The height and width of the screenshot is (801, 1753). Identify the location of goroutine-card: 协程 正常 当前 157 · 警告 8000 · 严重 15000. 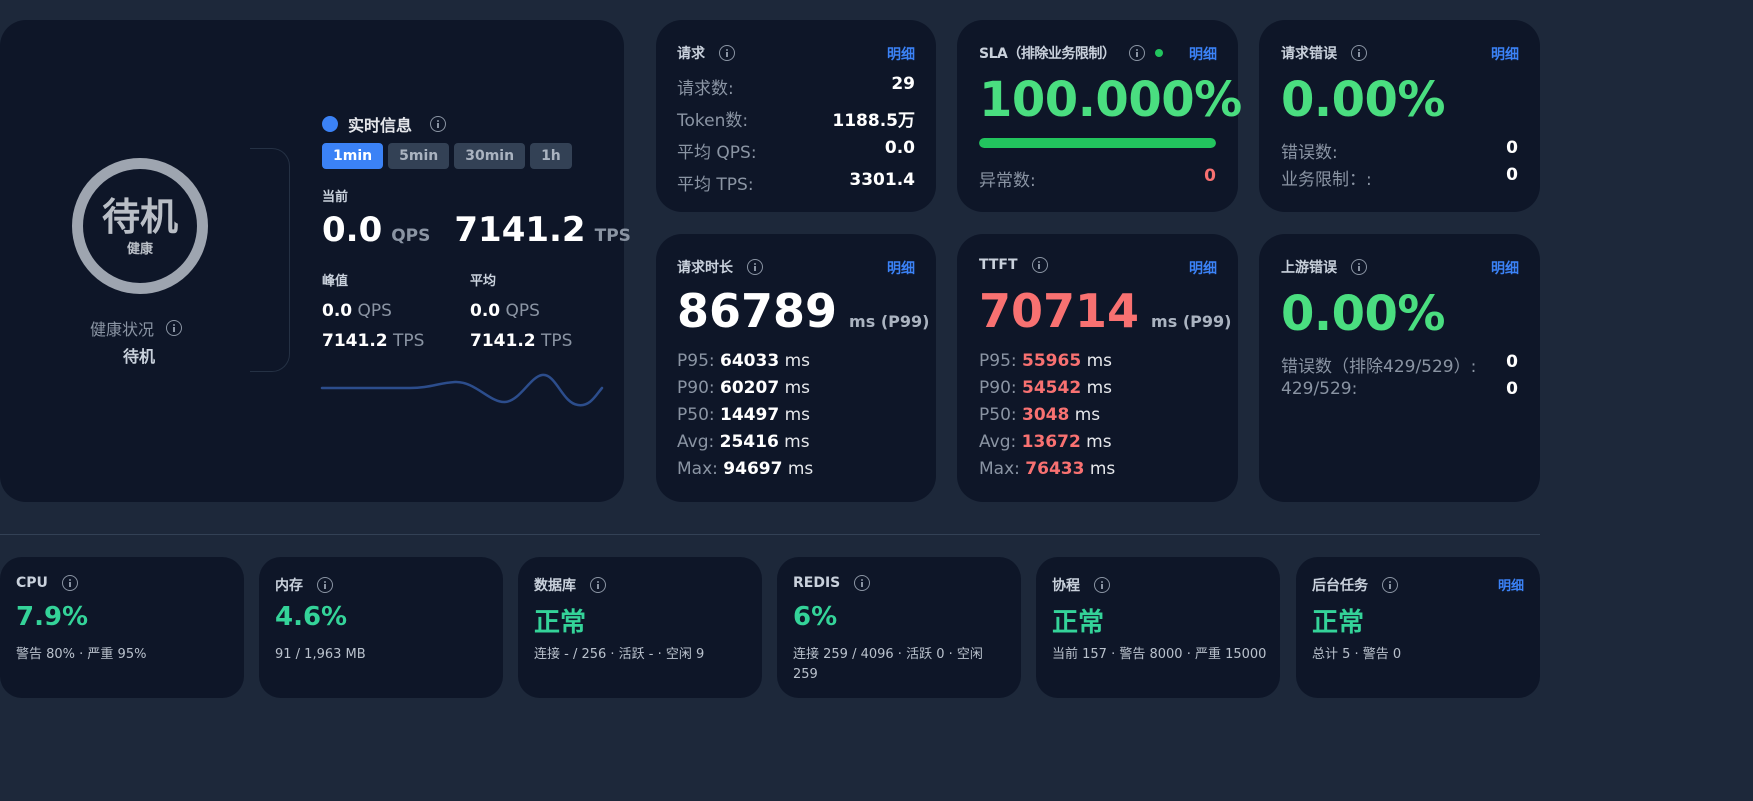
(1158, 627).